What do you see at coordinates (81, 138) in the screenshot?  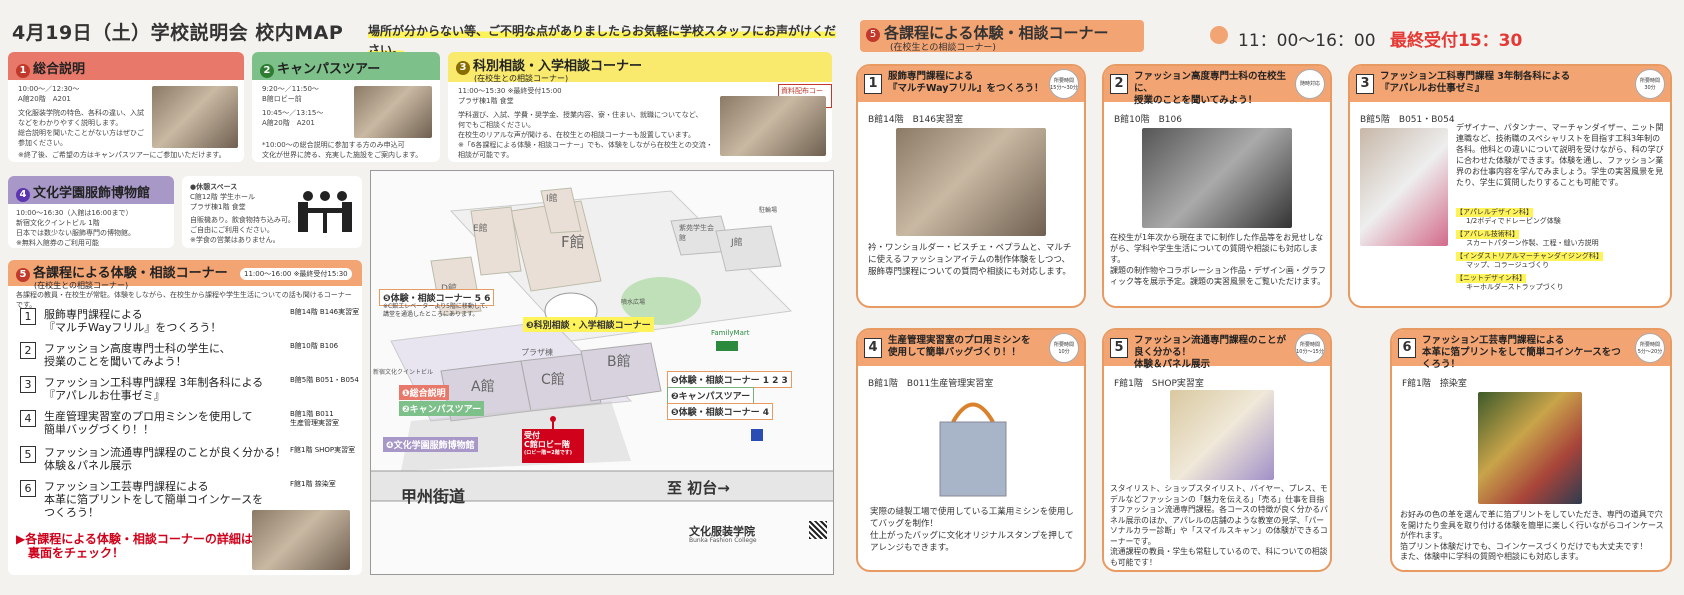 I see `overview-desc2: 総合説明を聞いたことがない方はぜひご参加ください。` at bounding box center [81, 138].